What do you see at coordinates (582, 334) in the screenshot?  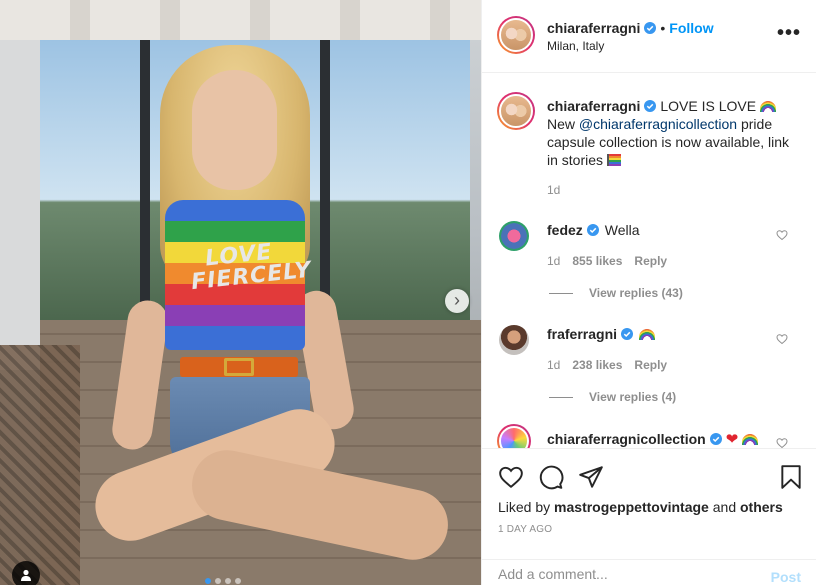 I see `comment-username: fraferragni` at bounding box center [582, 334].